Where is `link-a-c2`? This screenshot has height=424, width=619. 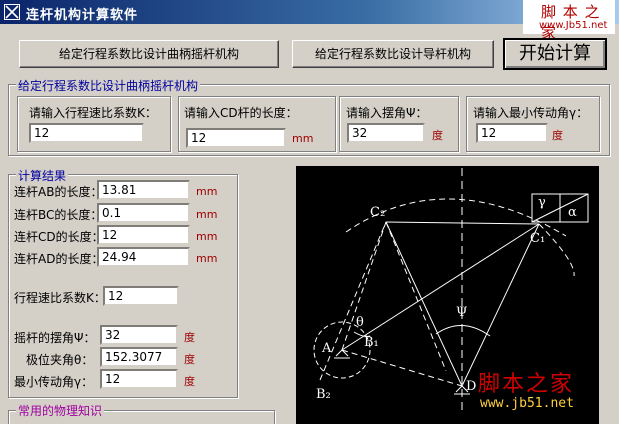 link-a-c2 is located at coordinates (364, 286).